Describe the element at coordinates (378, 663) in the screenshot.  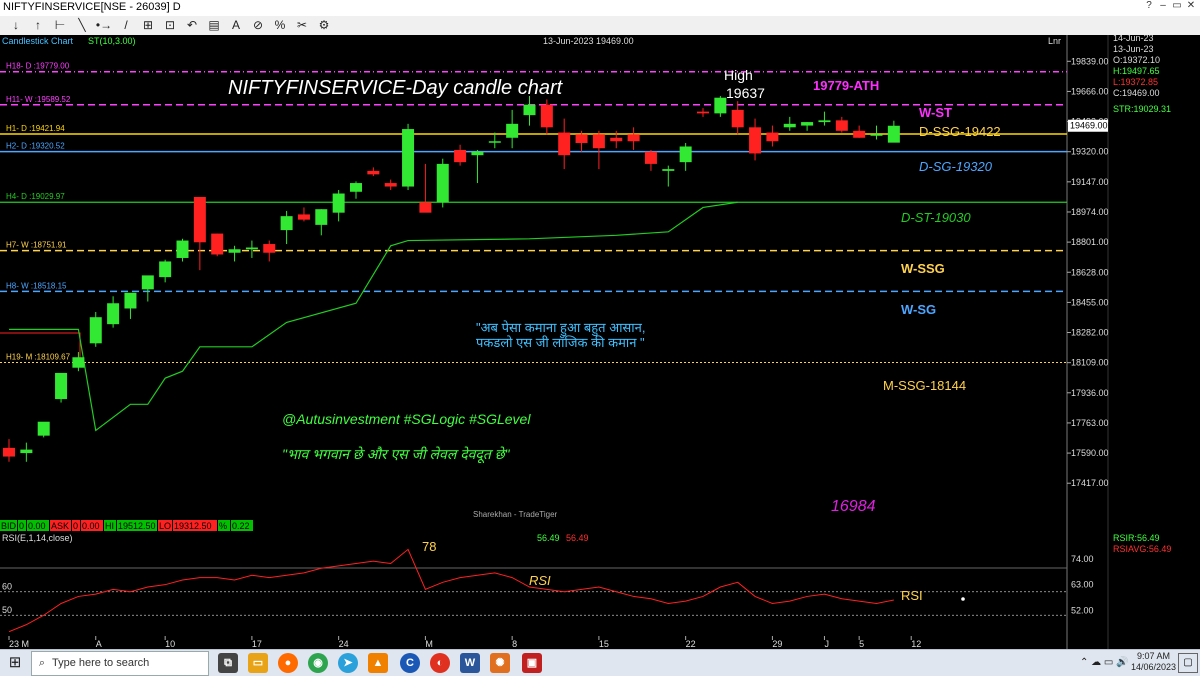
I see `vlc-icon: ▲` at that location.